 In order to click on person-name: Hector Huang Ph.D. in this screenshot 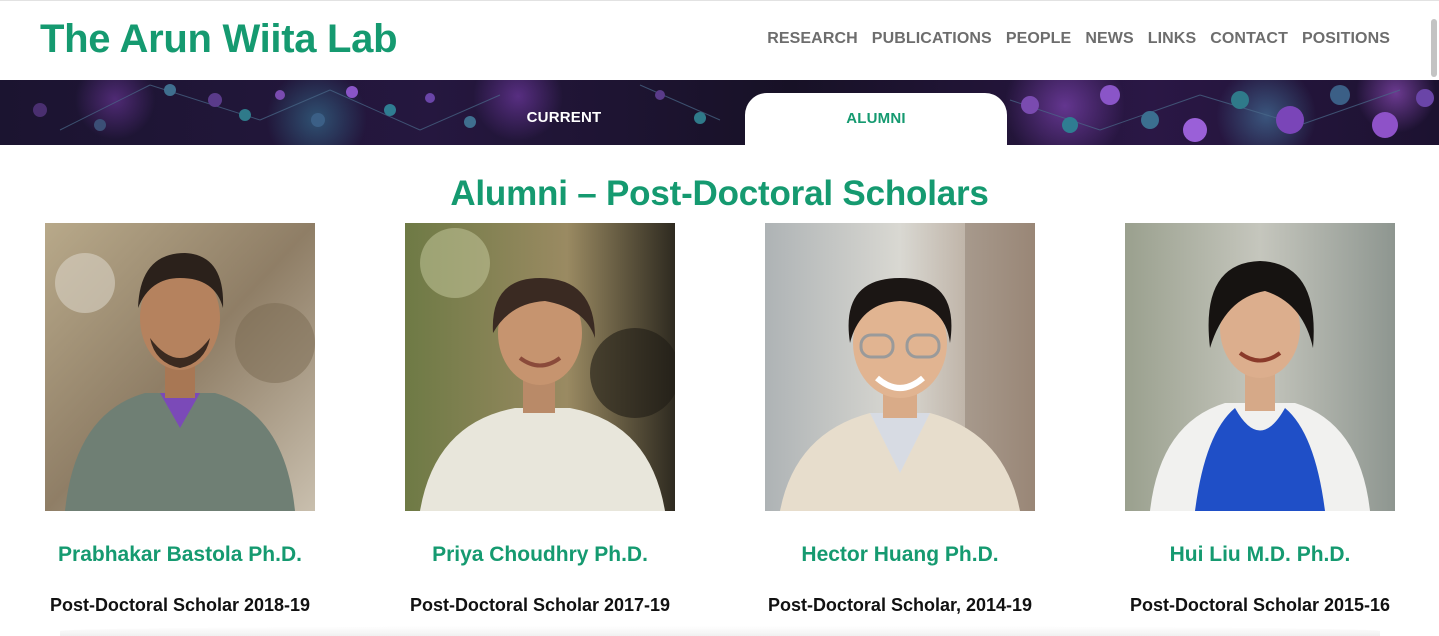, I will do `click(900, 555)`.